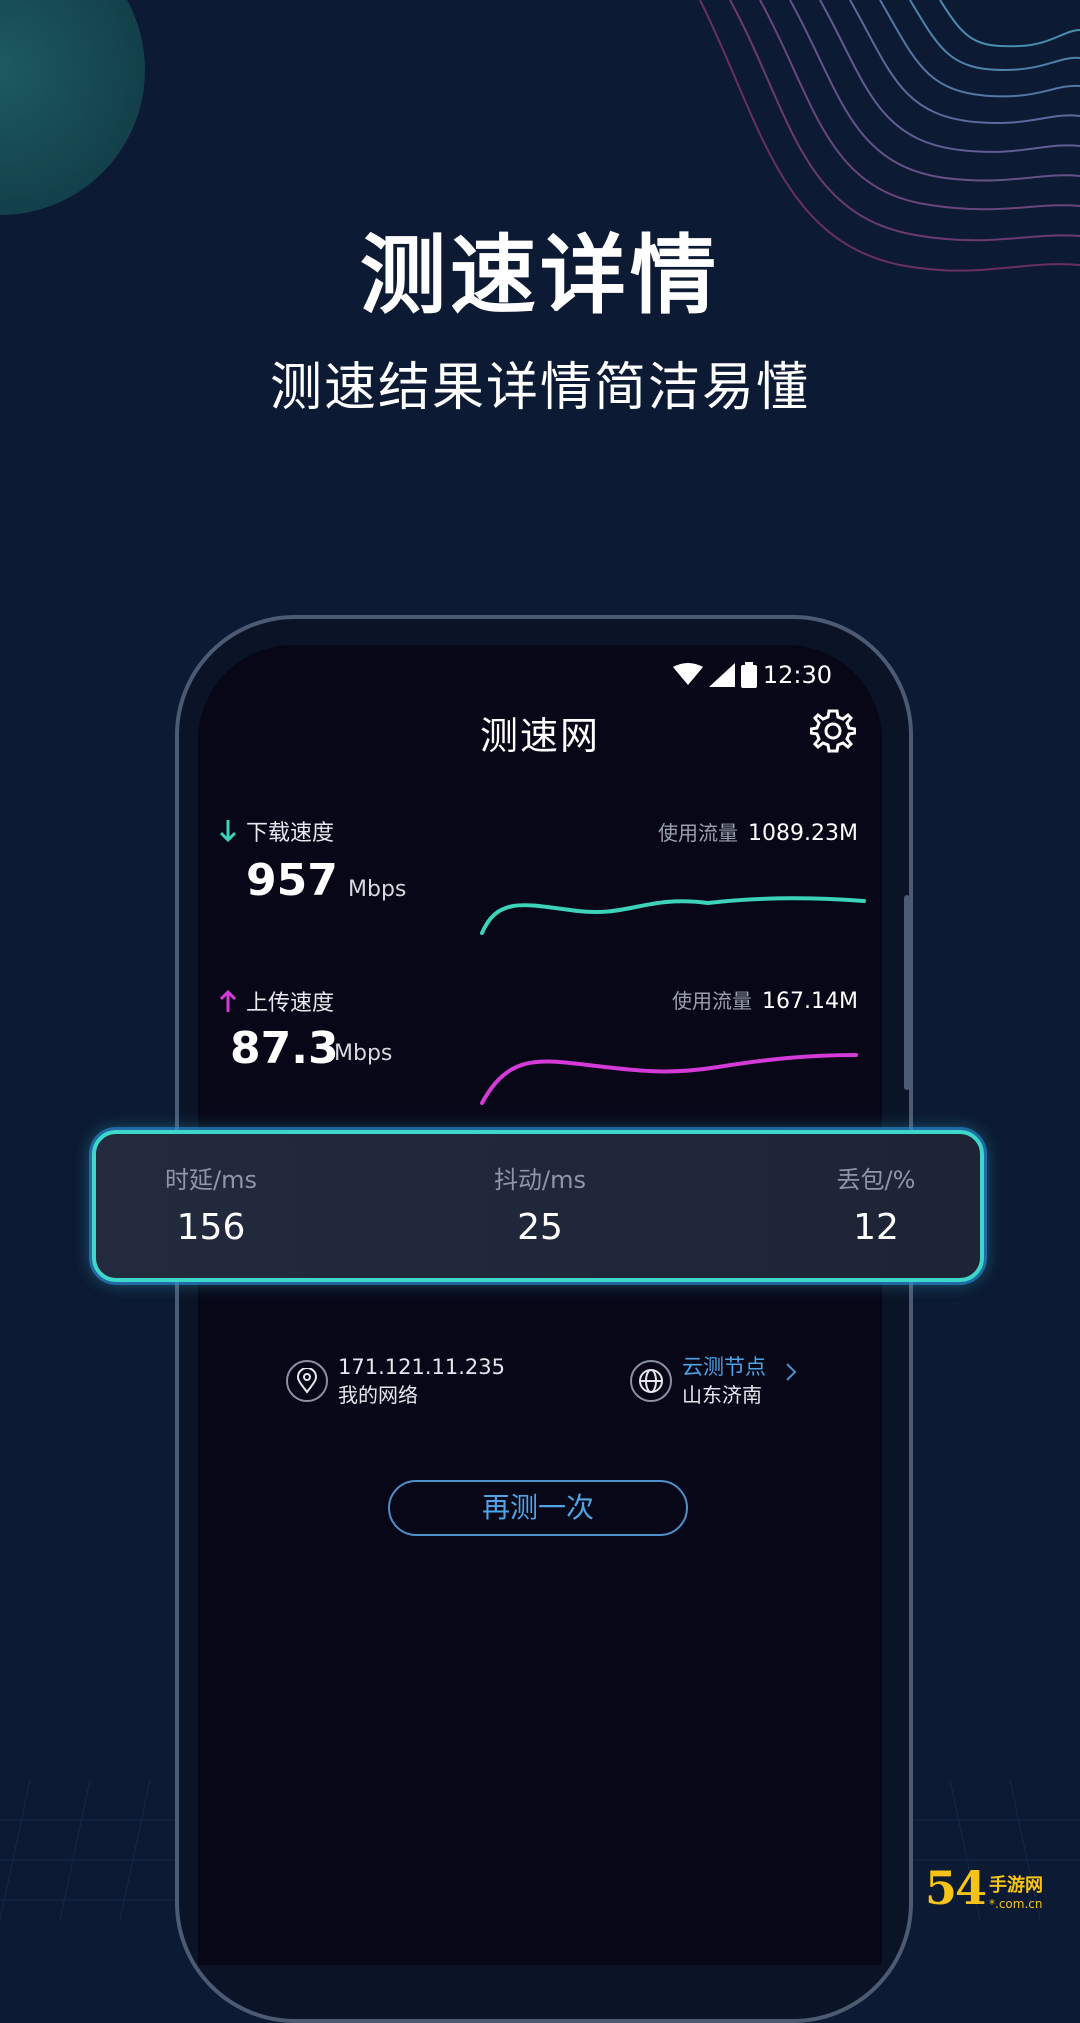 The image size is (1080, 2023). Describe the element at coordinates (228, 831) in the screenshot. I see `arrow-down-icon` at that location.